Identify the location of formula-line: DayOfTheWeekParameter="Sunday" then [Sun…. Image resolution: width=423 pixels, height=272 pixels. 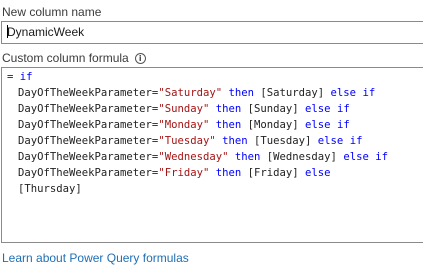
(184, 109).